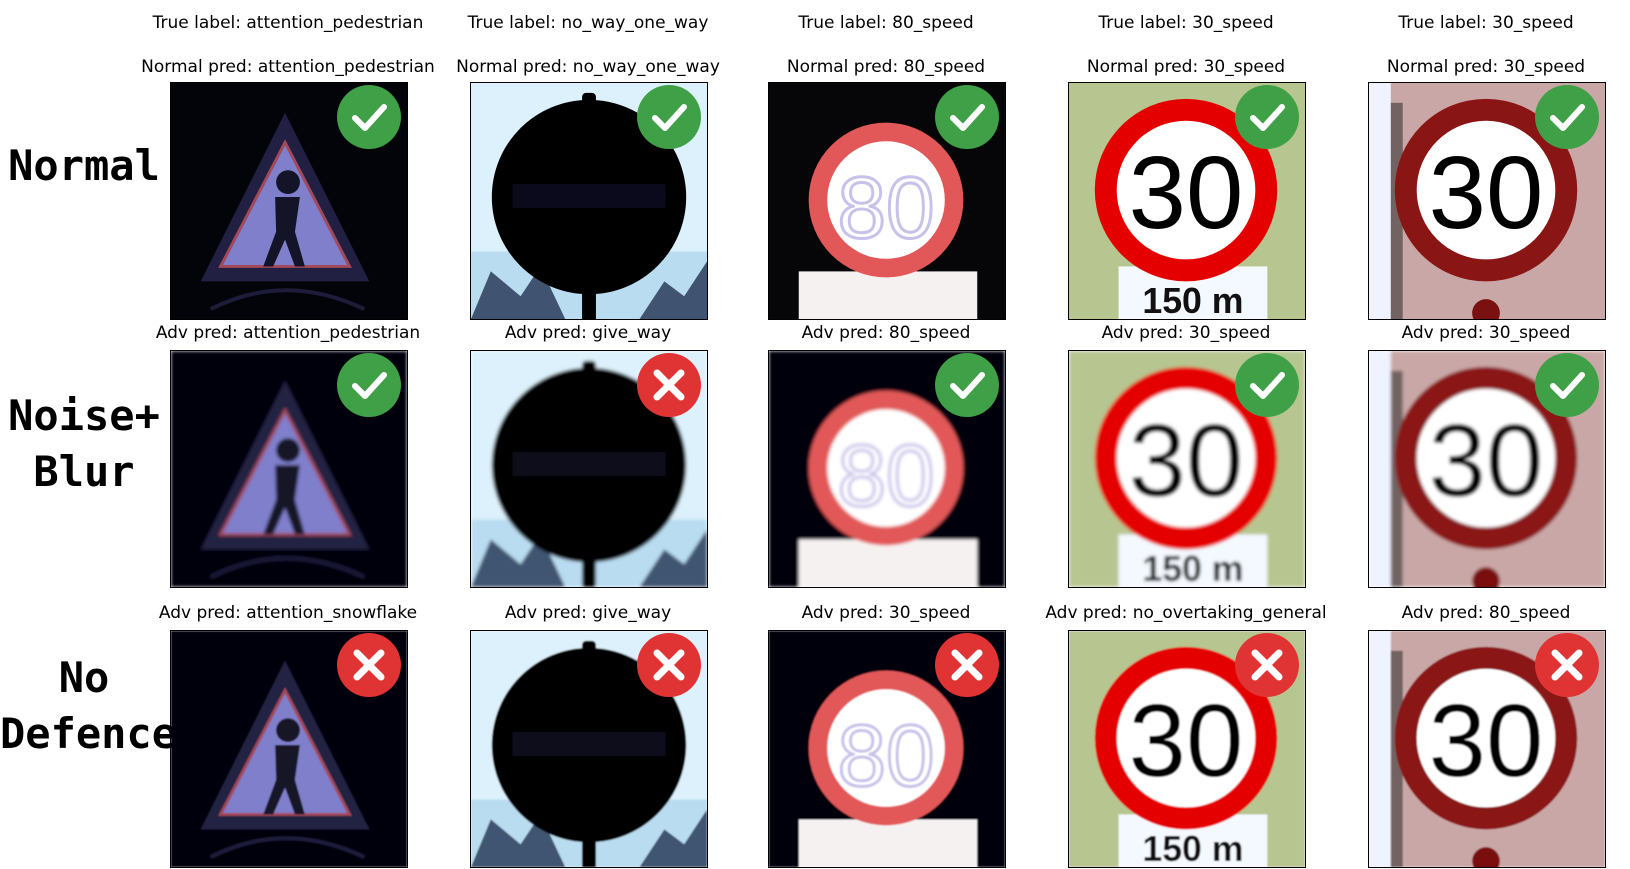 The image size is (1630, 869). I want to click on normal-pred-label: Normal pred: 80_speed, so click(886, 67).